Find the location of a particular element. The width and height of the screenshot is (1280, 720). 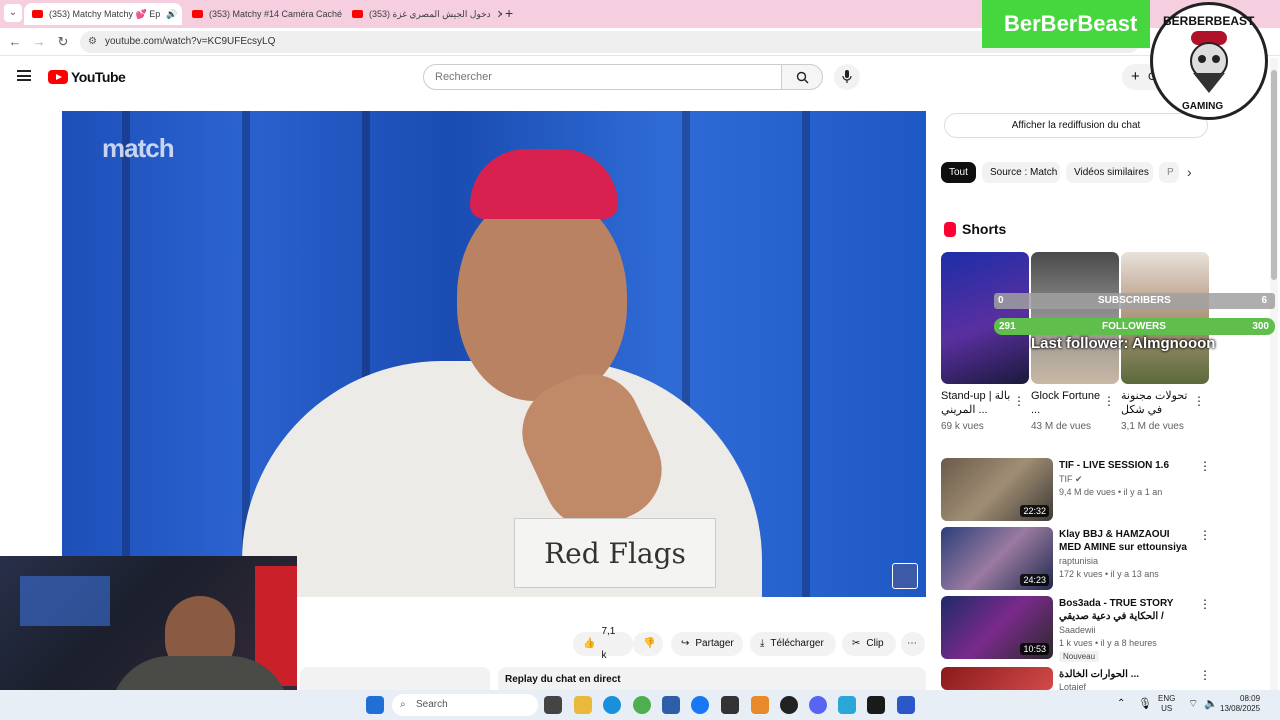

address-bar: ⚙ youtube.com/watch?v=KC9UFEcsyLQ is located at coordinates (610, 42).